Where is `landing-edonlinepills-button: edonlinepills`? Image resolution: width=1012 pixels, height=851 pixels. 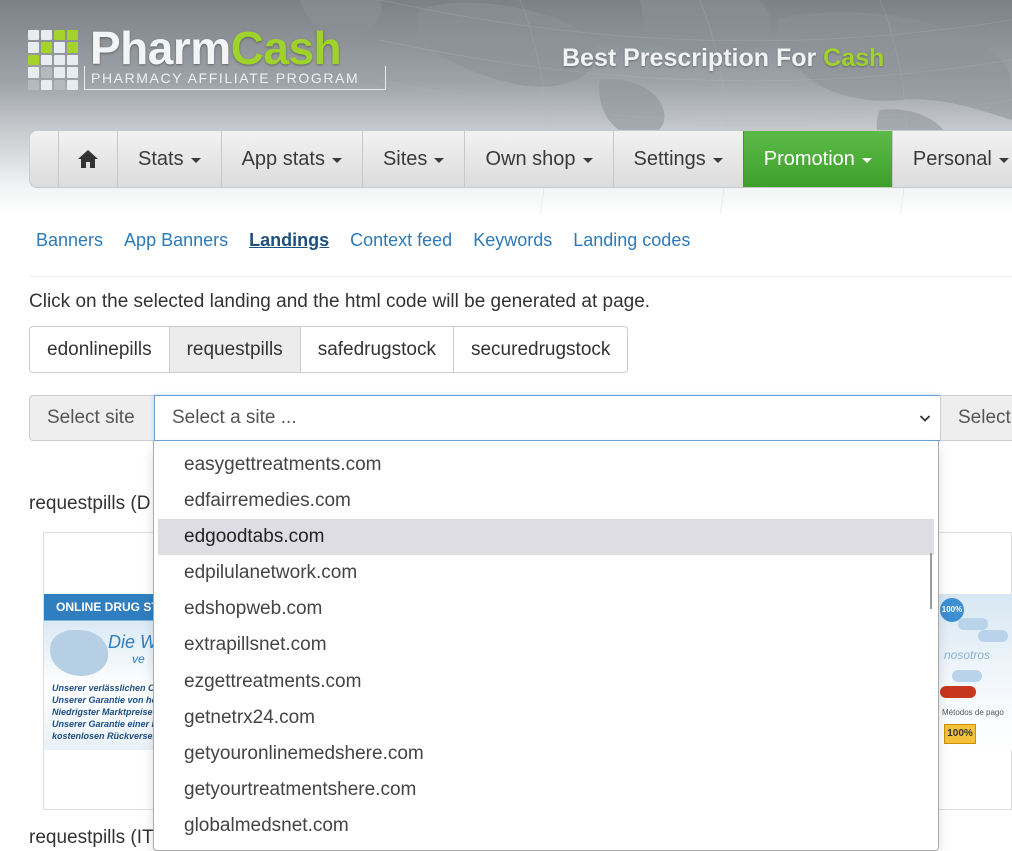
landing-edonlinepills-button: edonlinepills is located at coordinates (99, 349).